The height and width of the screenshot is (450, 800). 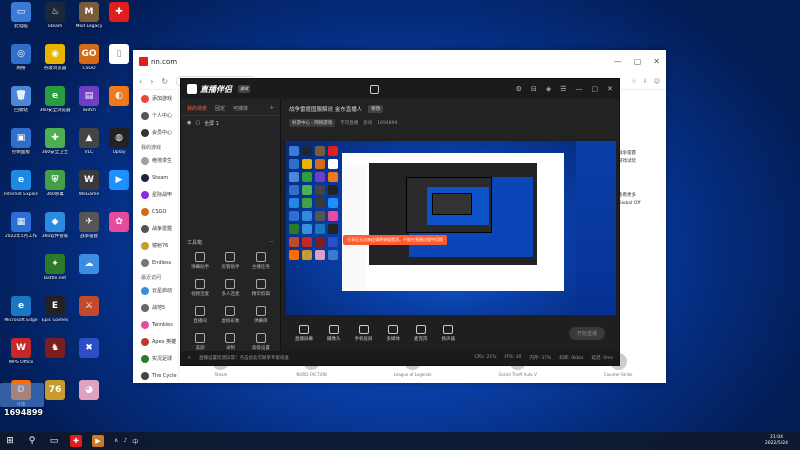 I want to click on menu-icon: ☰, so click(x=563, y=89).